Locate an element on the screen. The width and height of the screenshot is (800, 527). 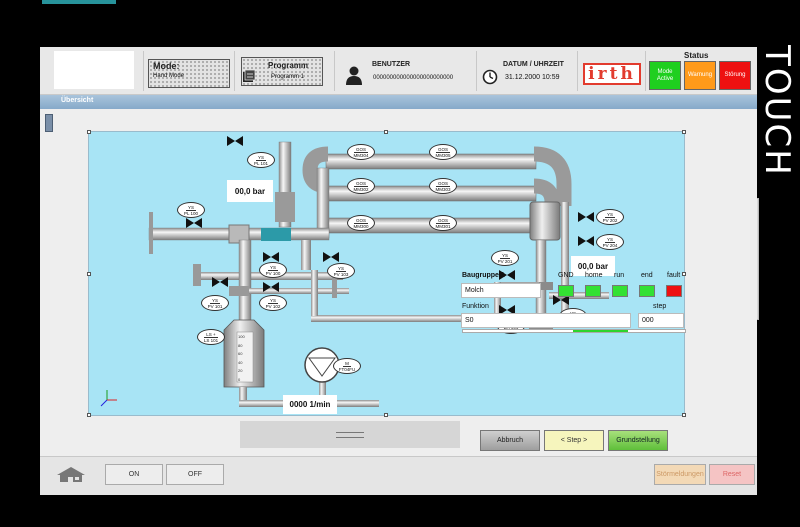
step-label: step is located at coordinates (660, 306).